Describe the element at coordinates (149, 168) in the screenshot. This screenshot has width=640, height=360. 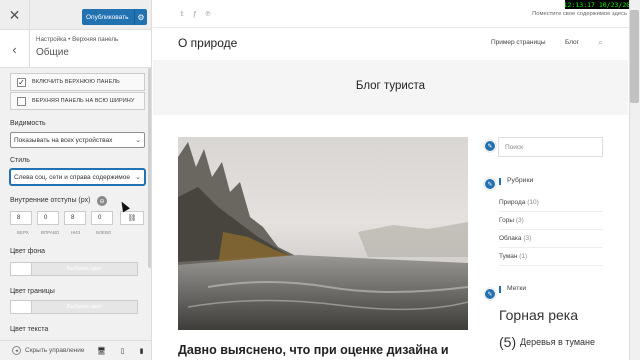
I see `sidebar-scrollbar` at that location.